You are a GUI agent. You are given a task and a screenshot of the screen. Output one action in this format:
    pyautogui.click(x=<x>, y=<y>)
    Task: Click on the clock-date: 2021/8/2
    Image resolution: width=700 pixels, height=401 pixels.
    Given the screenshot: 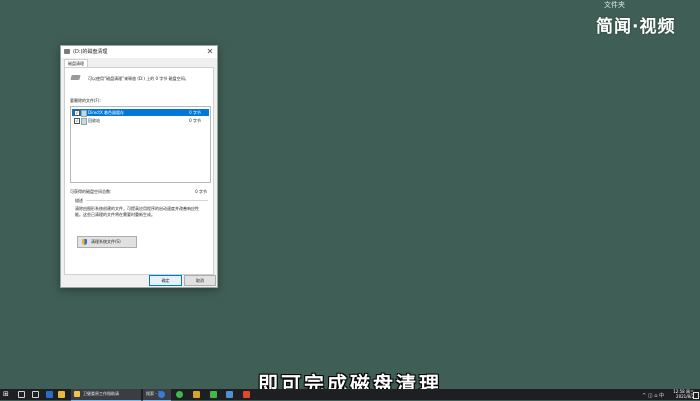 What is the action you would take?
    pyautogui.click(x=685, y=396)
    